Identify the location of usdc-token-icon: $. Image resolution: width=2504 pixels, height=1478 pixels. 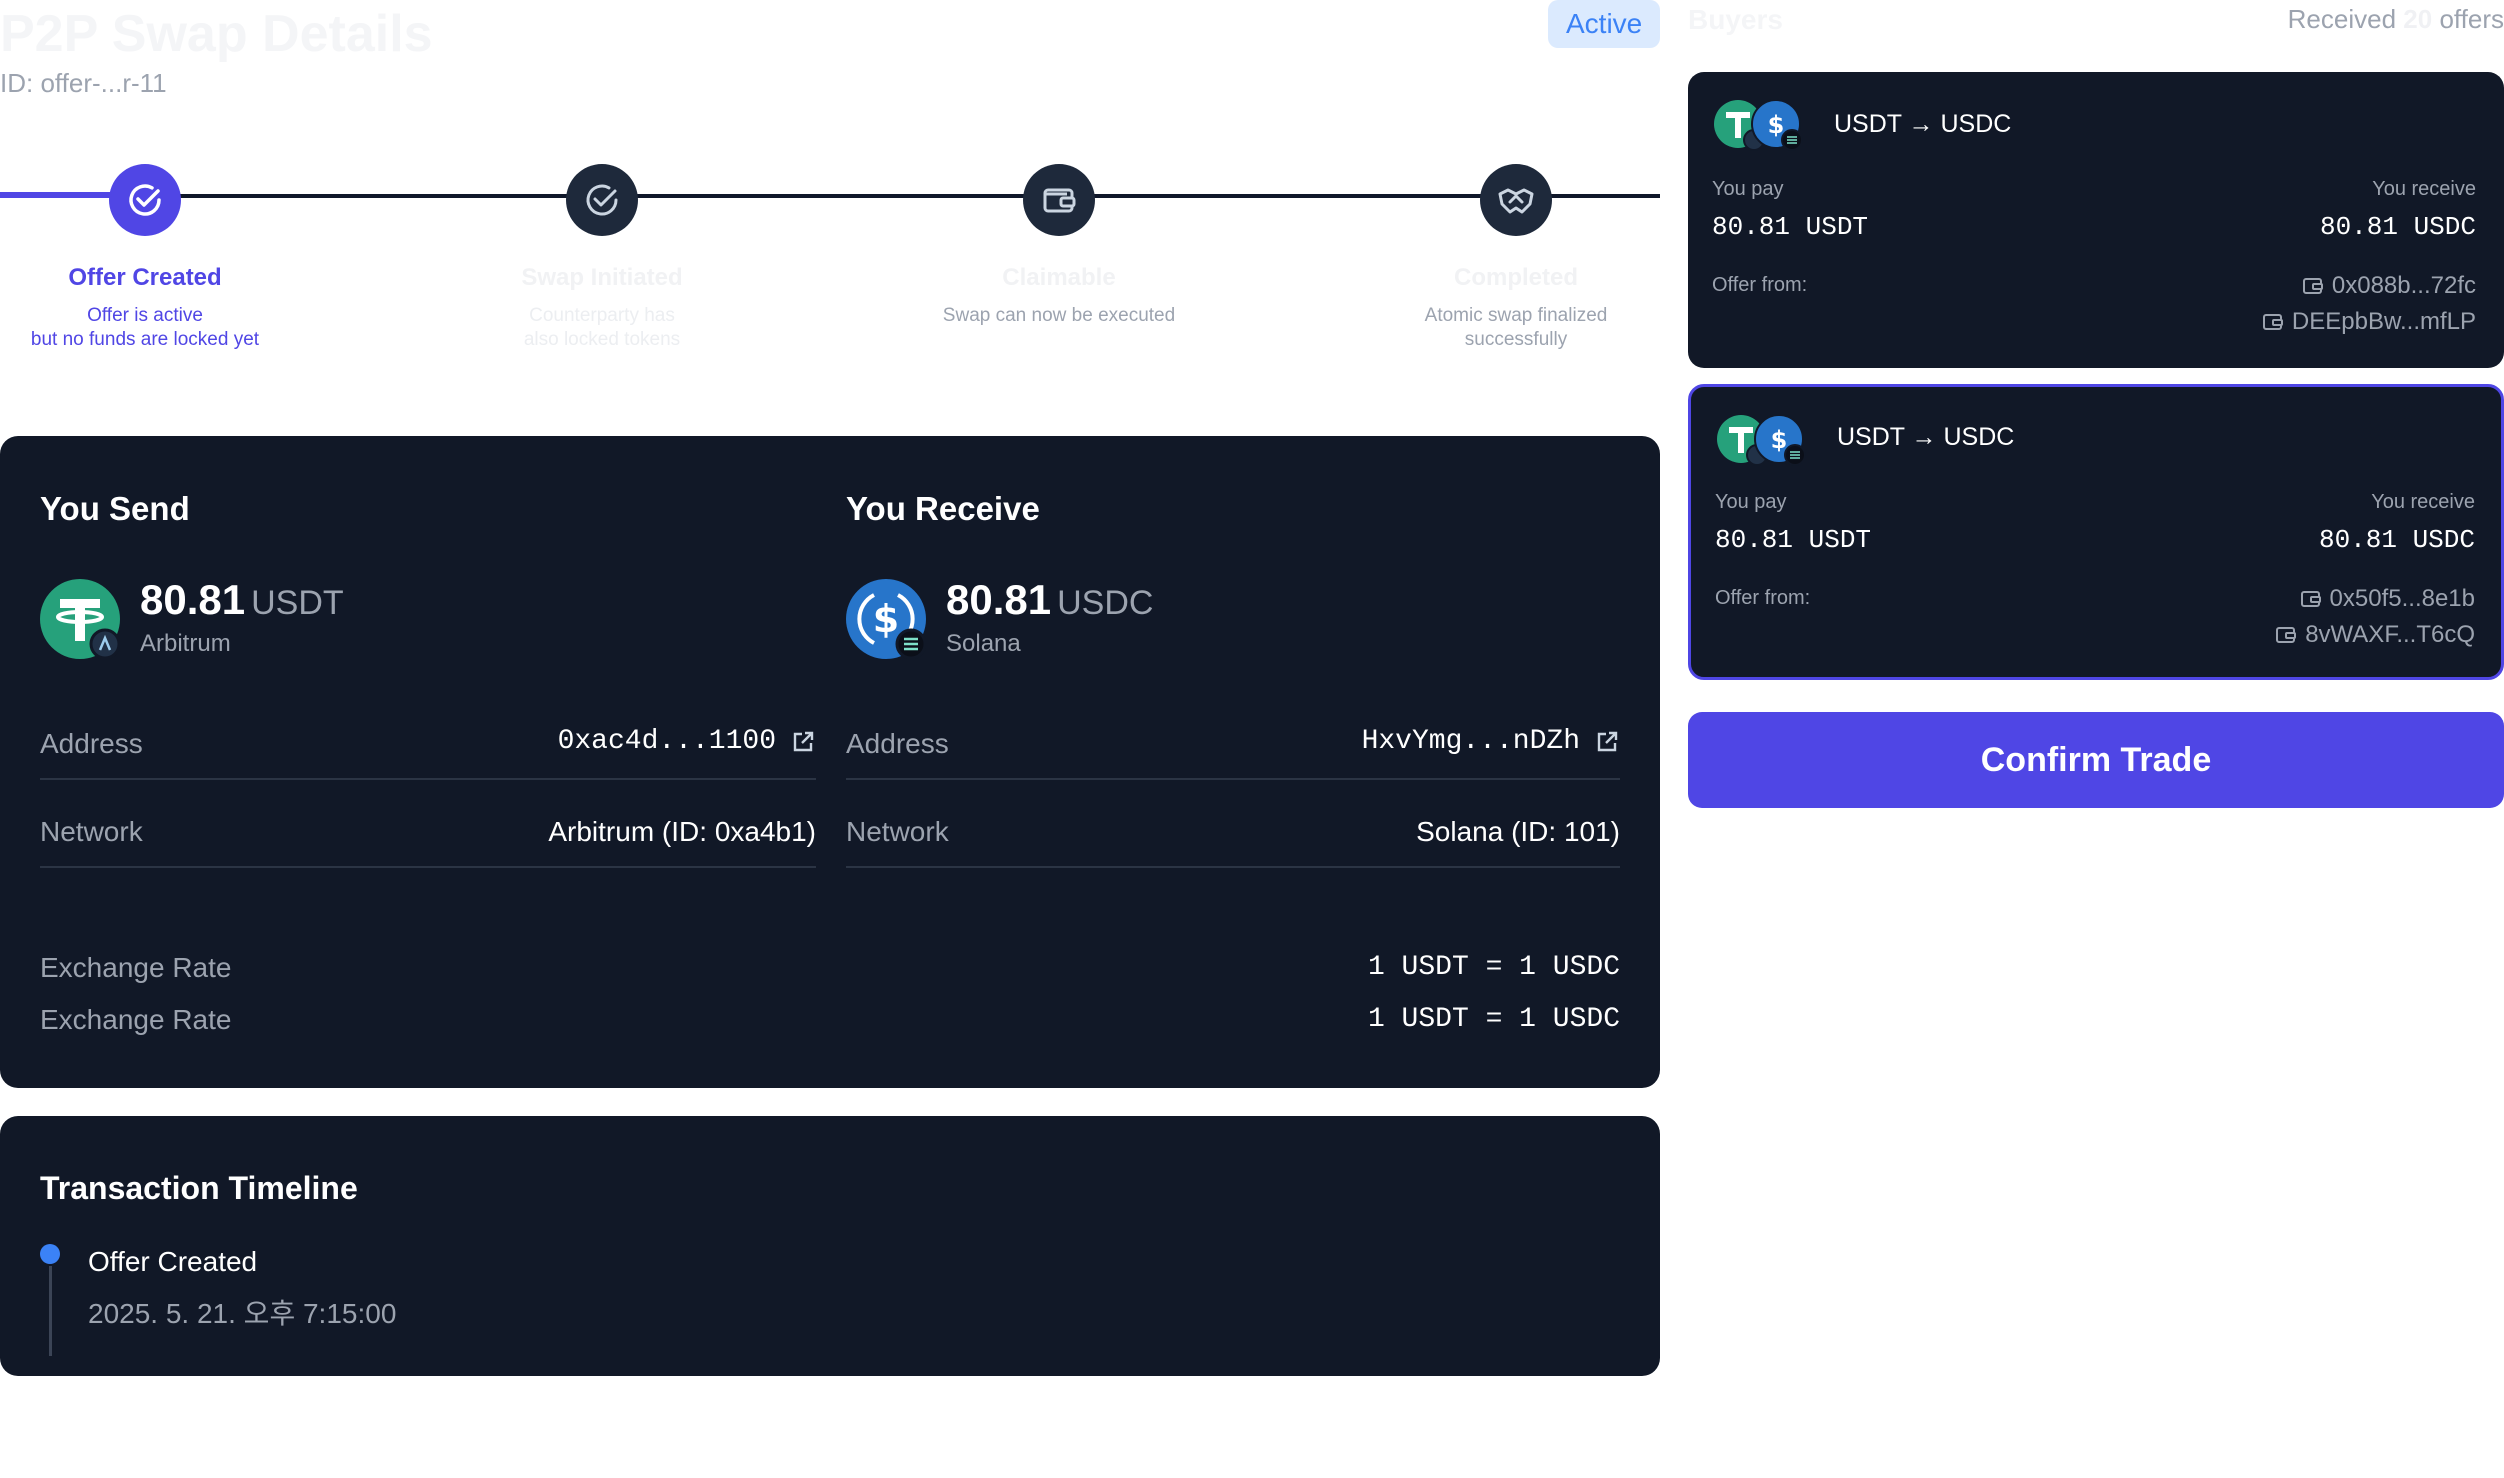
(886, 619).